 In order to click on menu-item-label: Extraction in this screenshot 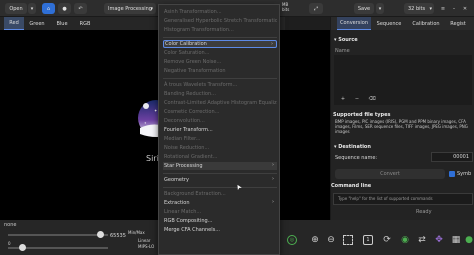, I will do `click(177, 203)`.